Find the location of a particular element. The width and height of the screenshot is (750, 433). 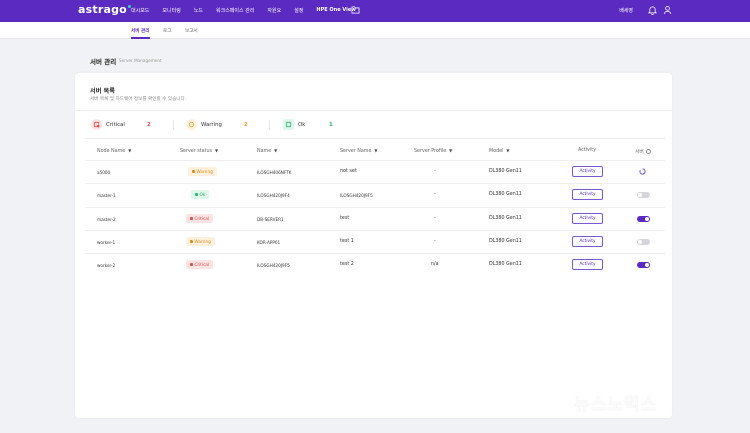

cell-name: ILOSGH420J9F4 is located at coordinates (273, 195).